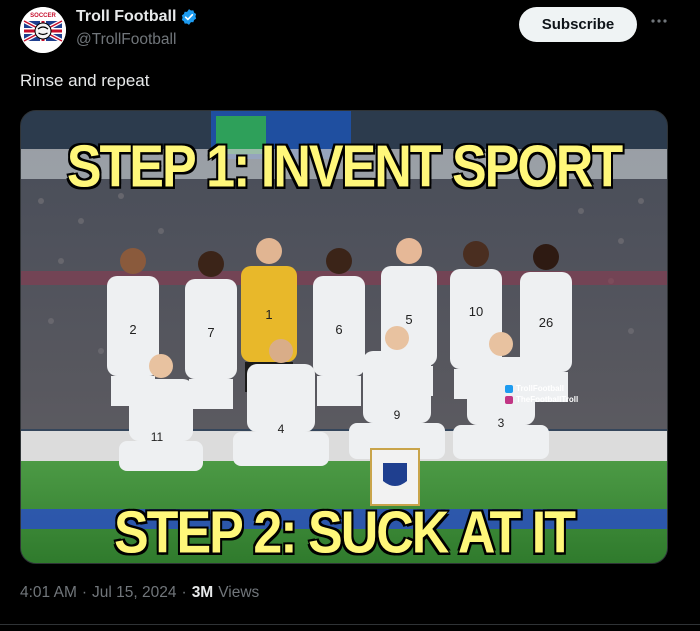  What do you see at coordinates (338, 329) in the screenshot?
I see `svg-text: 6` at bounding box center [338, 329].